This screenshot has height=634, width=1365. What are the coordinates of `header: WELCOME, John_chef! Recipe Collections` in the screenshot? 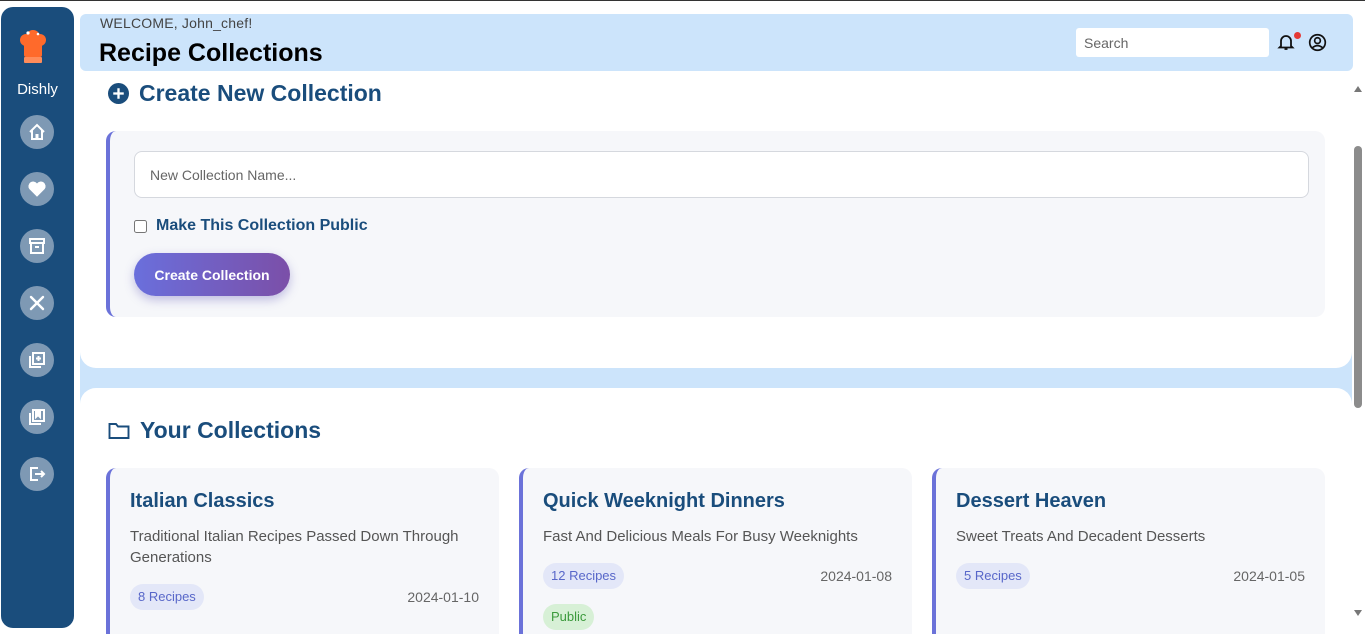 It's located at (716, 42).